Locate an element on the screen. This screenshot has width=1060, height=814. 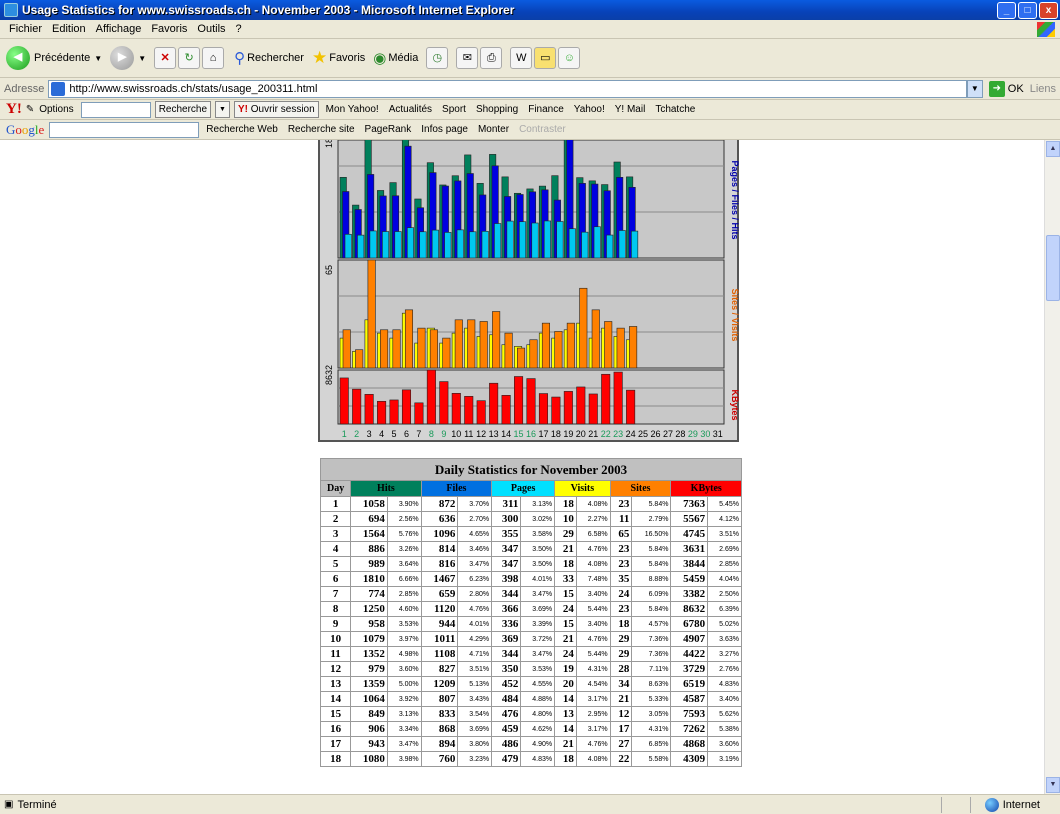
yahoo-item-news: Actualités is located at coordinates (410, 109).